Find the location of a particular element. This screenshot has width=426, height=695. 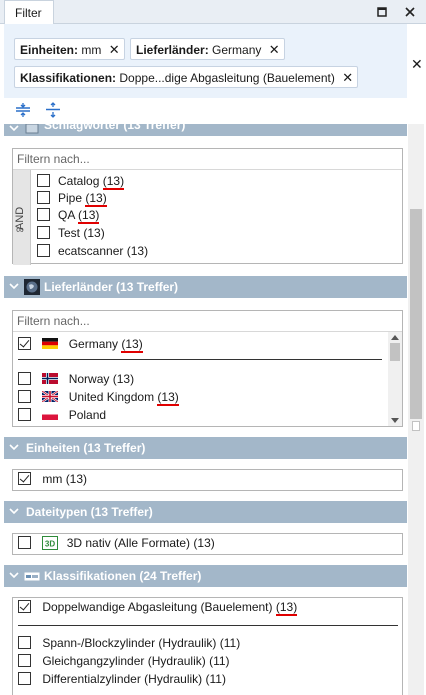

scroll-up-arrow is located at coordinates (395, 337).